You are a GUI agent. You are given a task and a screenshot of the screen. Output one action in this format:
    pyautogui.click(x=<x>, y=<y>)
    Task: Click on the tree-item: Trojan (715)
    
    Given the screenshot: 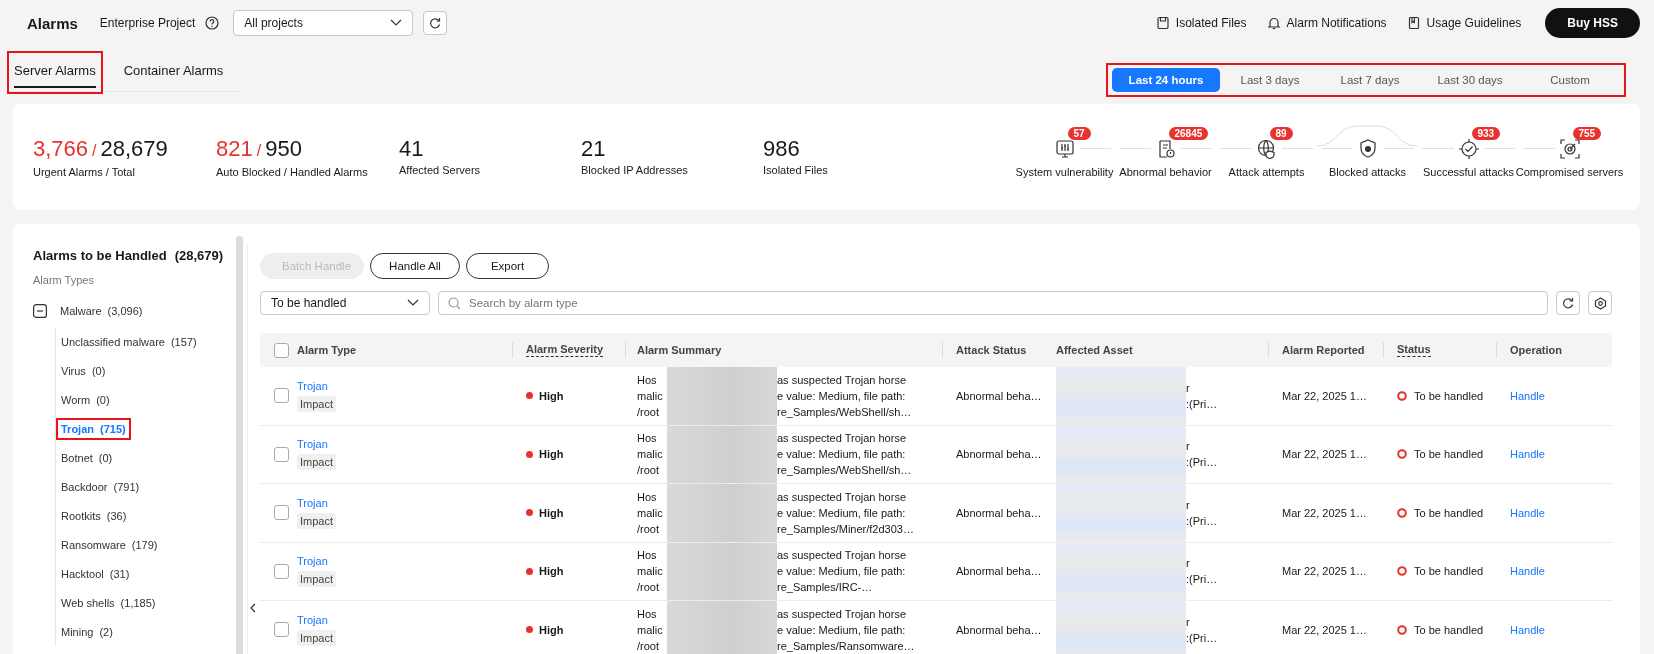 What is the action you would take?
    pyautogui.click(x=93, y=428)
    